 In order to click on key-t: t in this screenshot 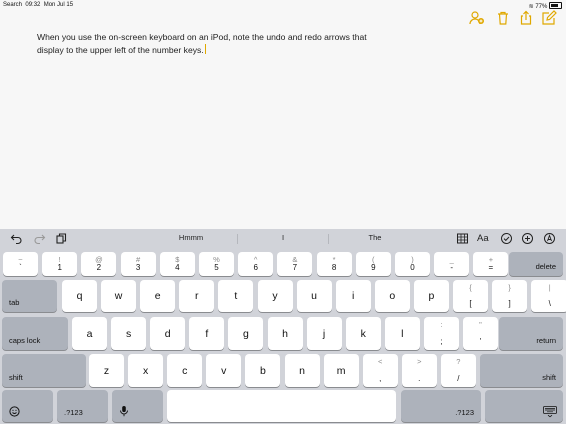, I will do `click(236, 296)`.